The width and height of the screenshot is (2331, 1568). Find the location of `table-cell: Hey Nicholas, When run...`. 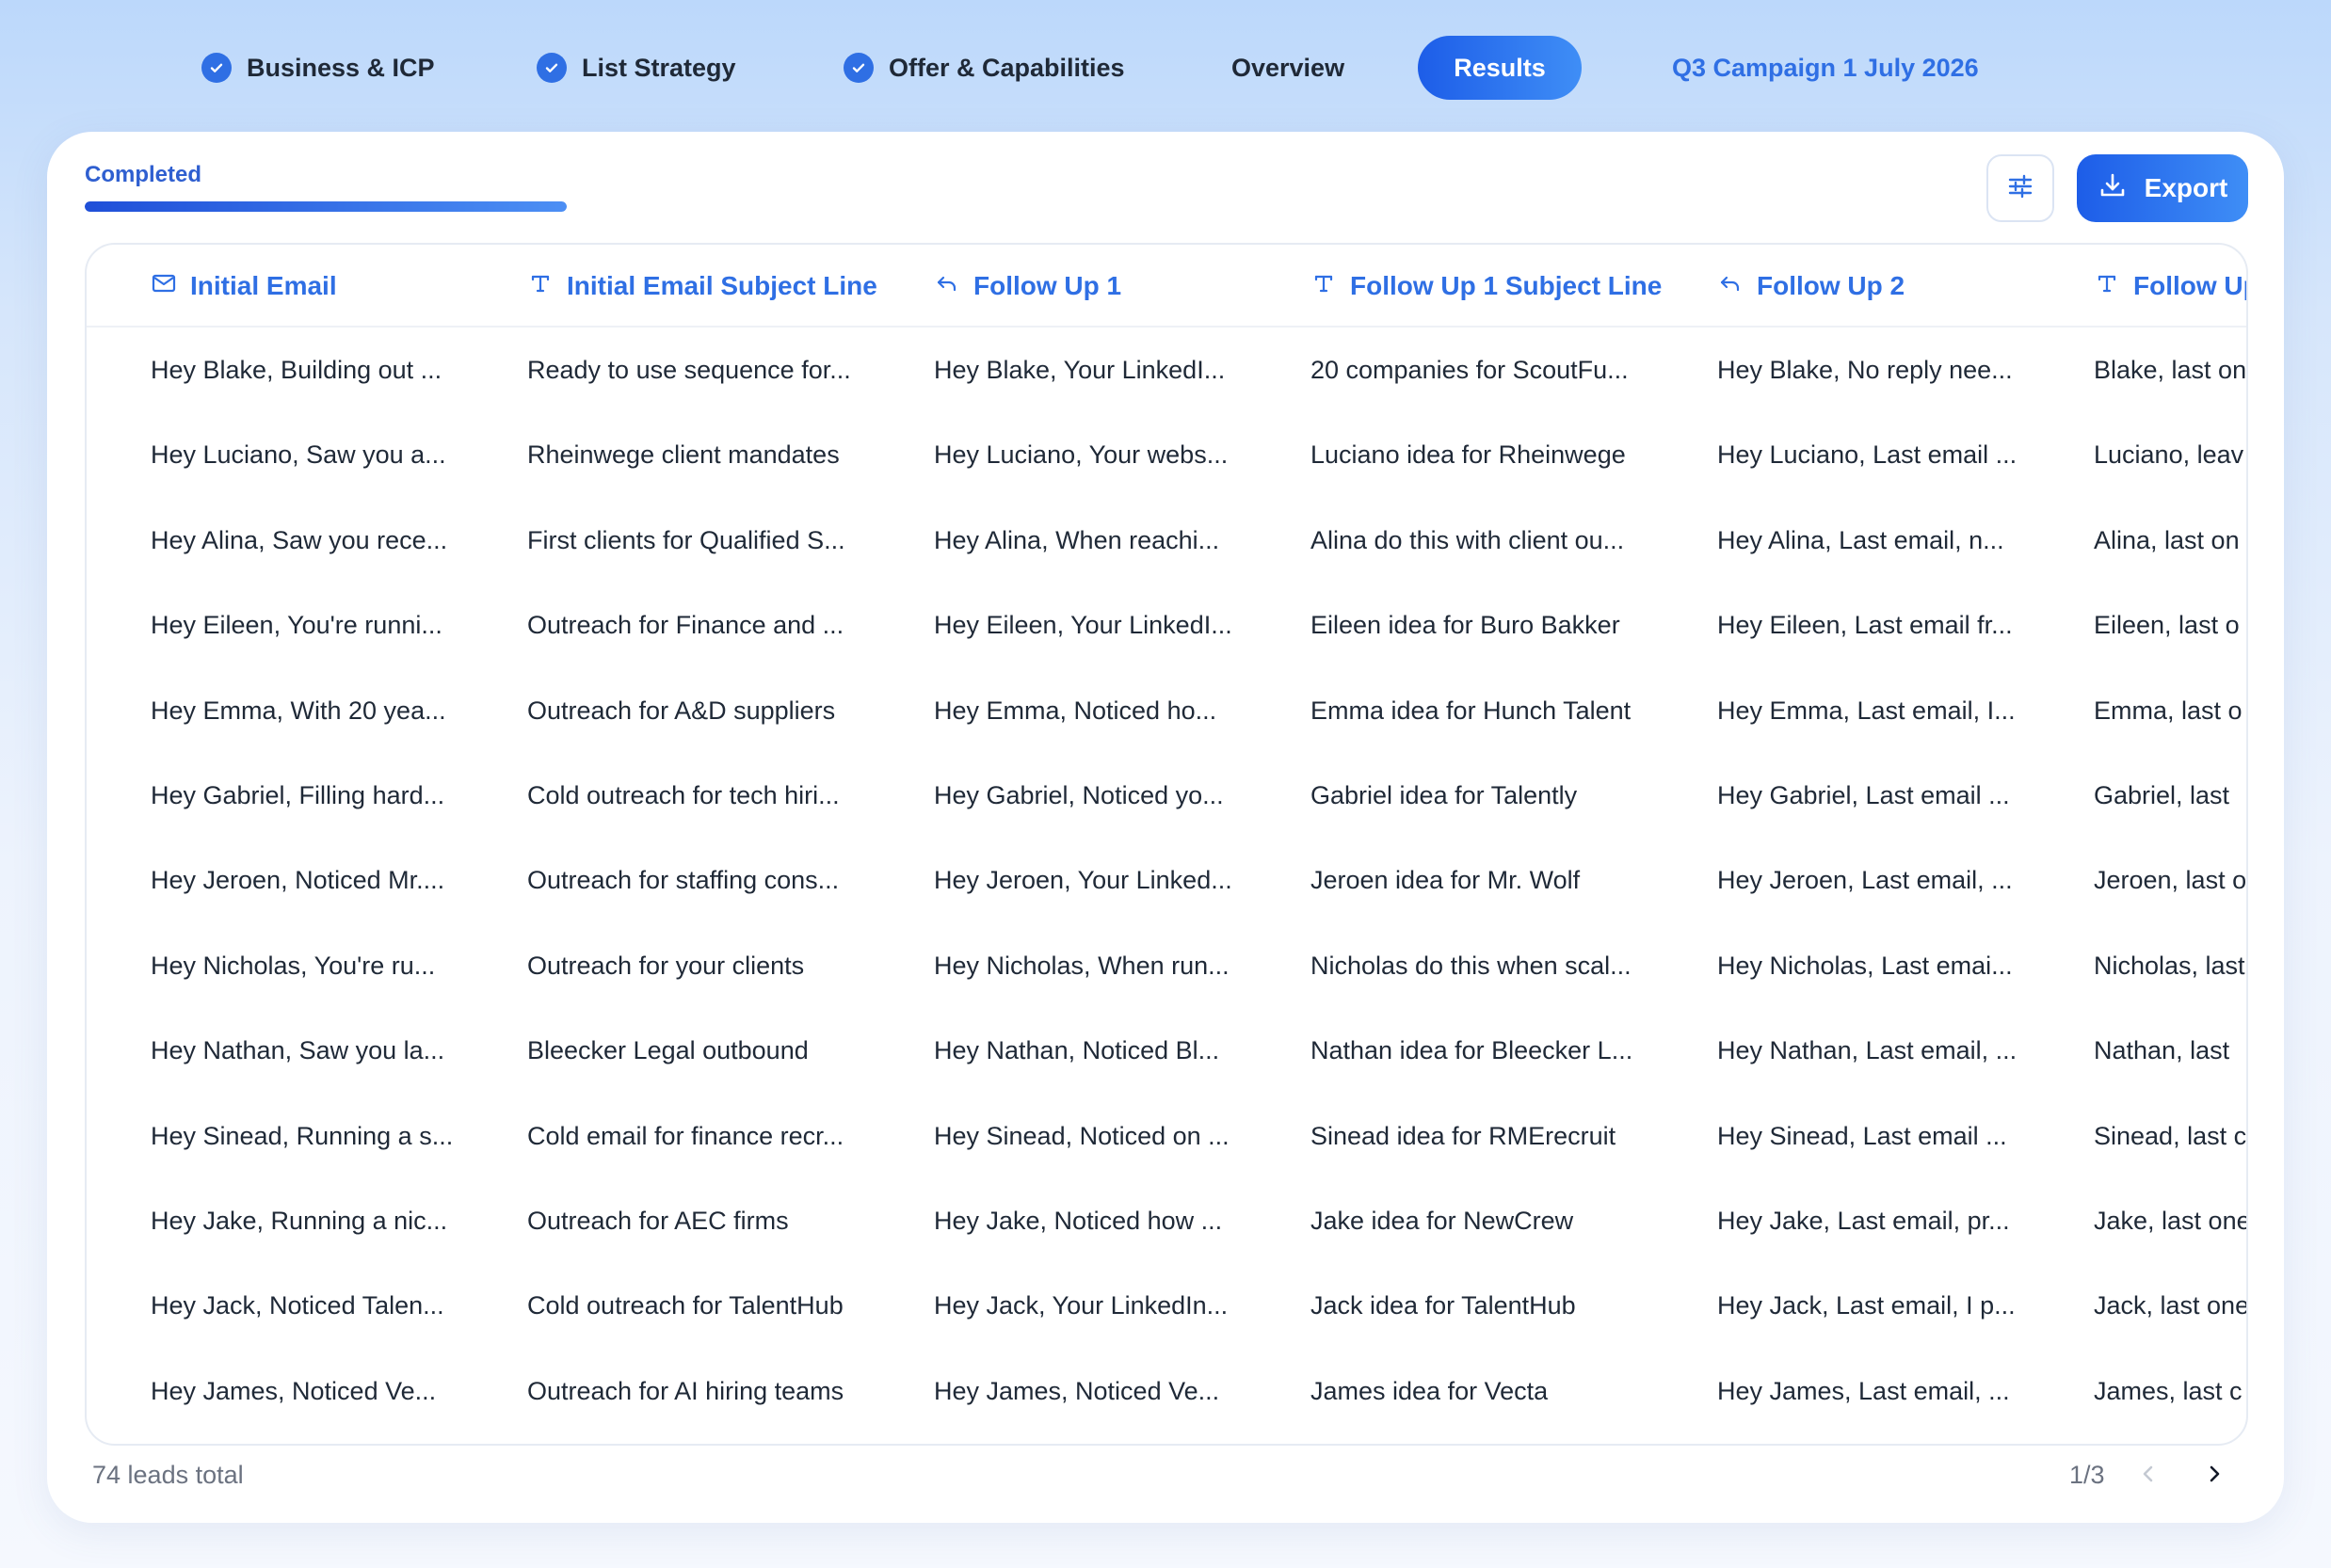

table-cell: Hey Nicholas, When run... is located at coordinates (1082, 965).